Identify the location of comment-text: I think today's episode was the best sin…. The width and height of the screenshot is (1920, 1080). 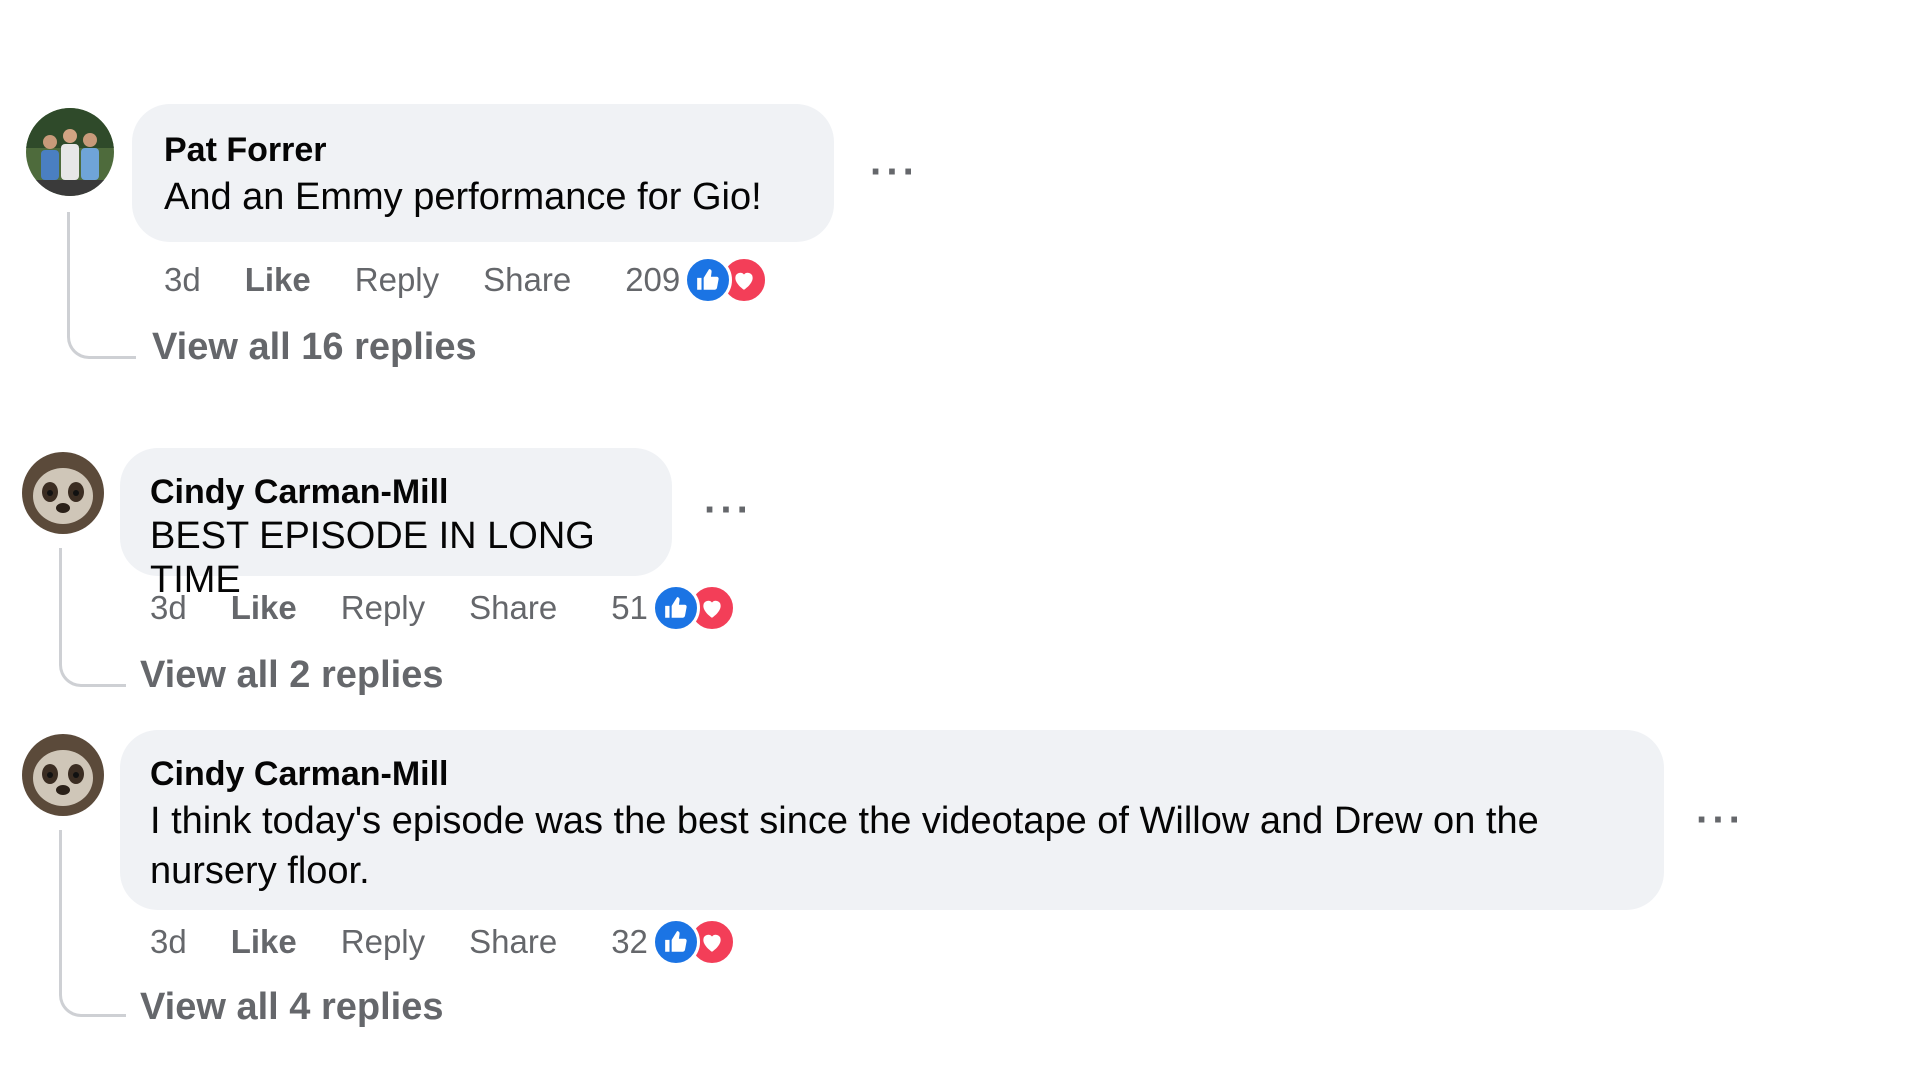
(844, 846).